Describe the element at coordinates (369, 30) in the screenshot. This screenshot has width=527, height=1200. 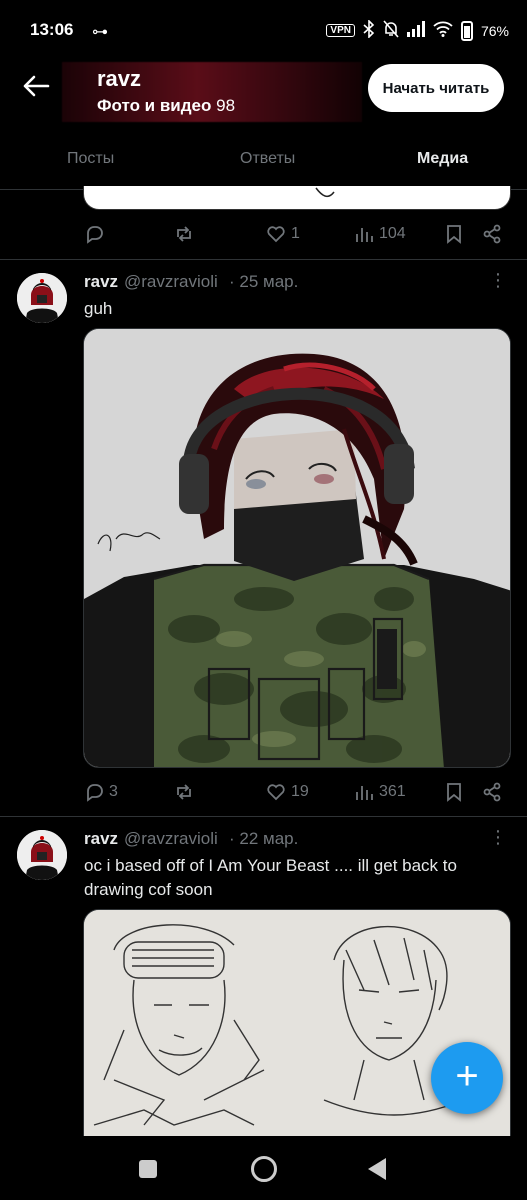
I see `bluetooth-icon` at that location.